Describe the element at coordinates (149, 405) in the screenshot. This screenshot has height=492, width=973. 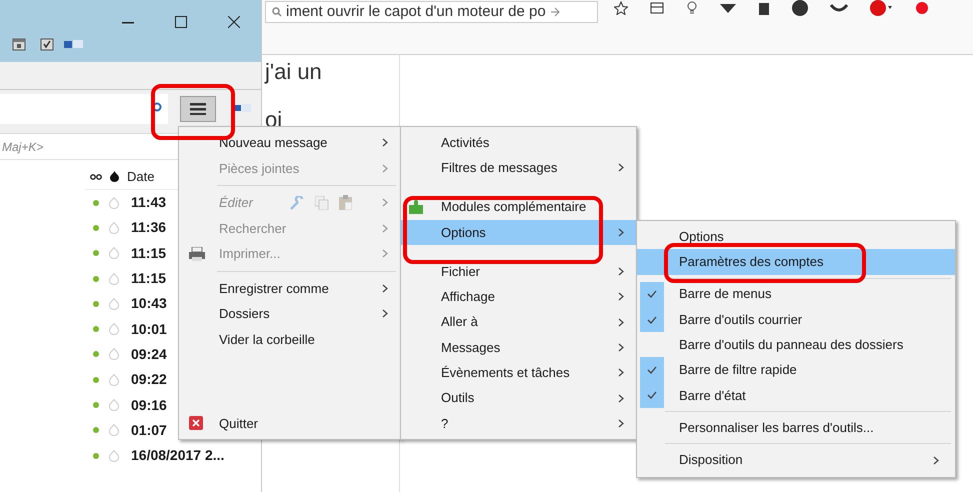
I see `date-cell-text: 09:16` at that location.